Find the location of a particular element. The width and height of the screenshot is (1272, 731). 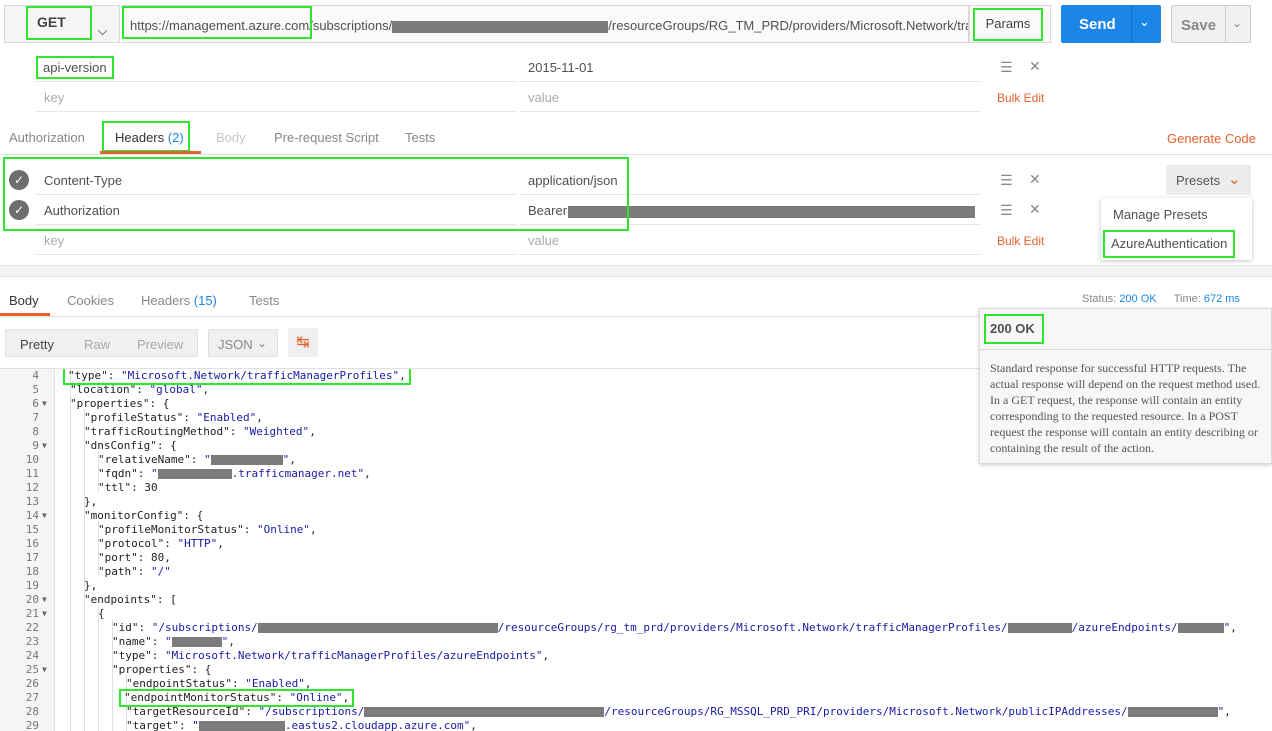

param-value: 2015-11-01 is located at coordinates (561, 67).